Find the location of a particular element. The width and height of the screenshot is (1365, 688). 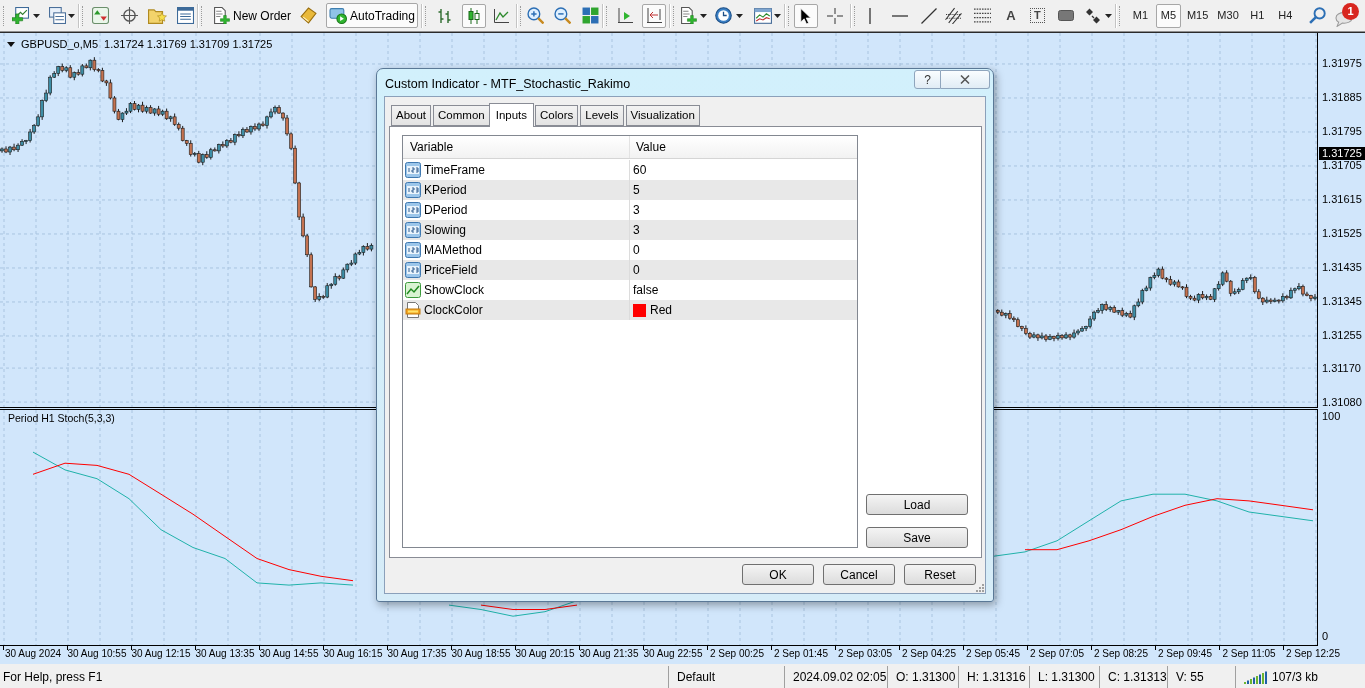

text-tool-button: A is located at coordinates (1010, 15).